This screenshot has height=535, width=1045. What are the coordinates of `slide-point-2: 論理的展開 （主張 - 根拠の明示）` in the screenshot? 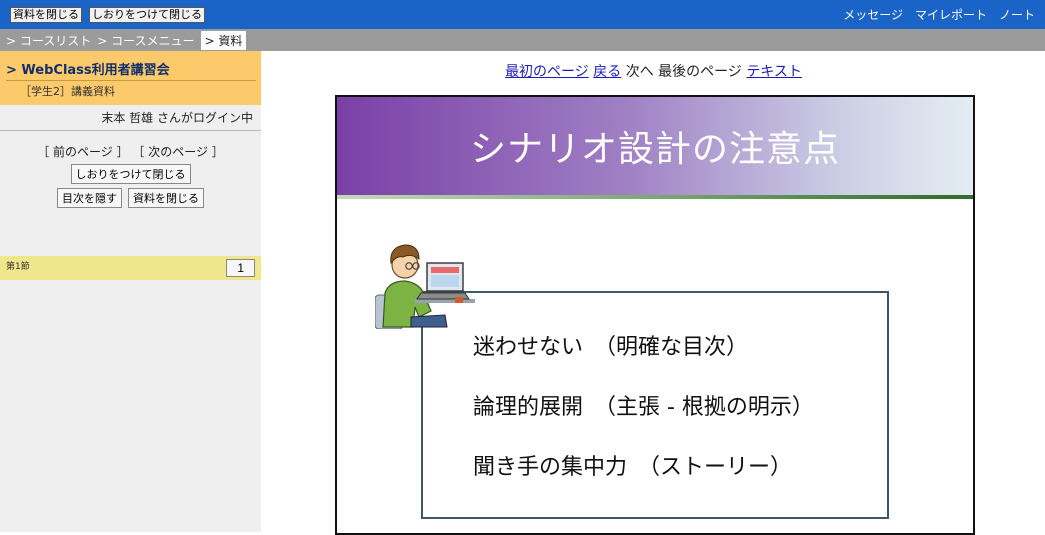 It's located at (643, 407).